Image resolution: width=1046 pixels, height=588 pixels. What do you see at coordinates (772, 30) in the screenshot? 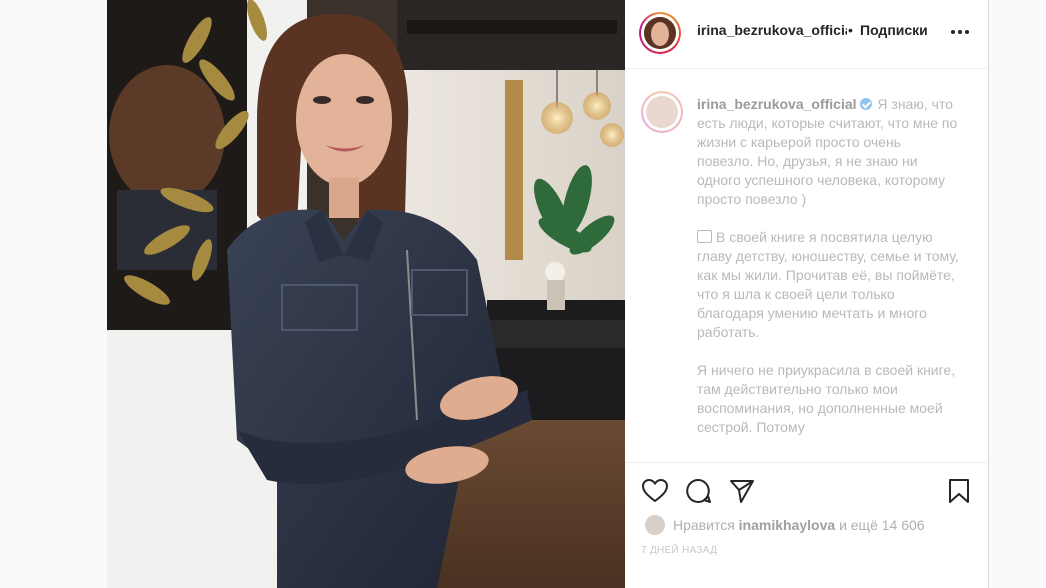
I see `author-username: irina_bezrukova_officia` at bounding box center [772, 30].